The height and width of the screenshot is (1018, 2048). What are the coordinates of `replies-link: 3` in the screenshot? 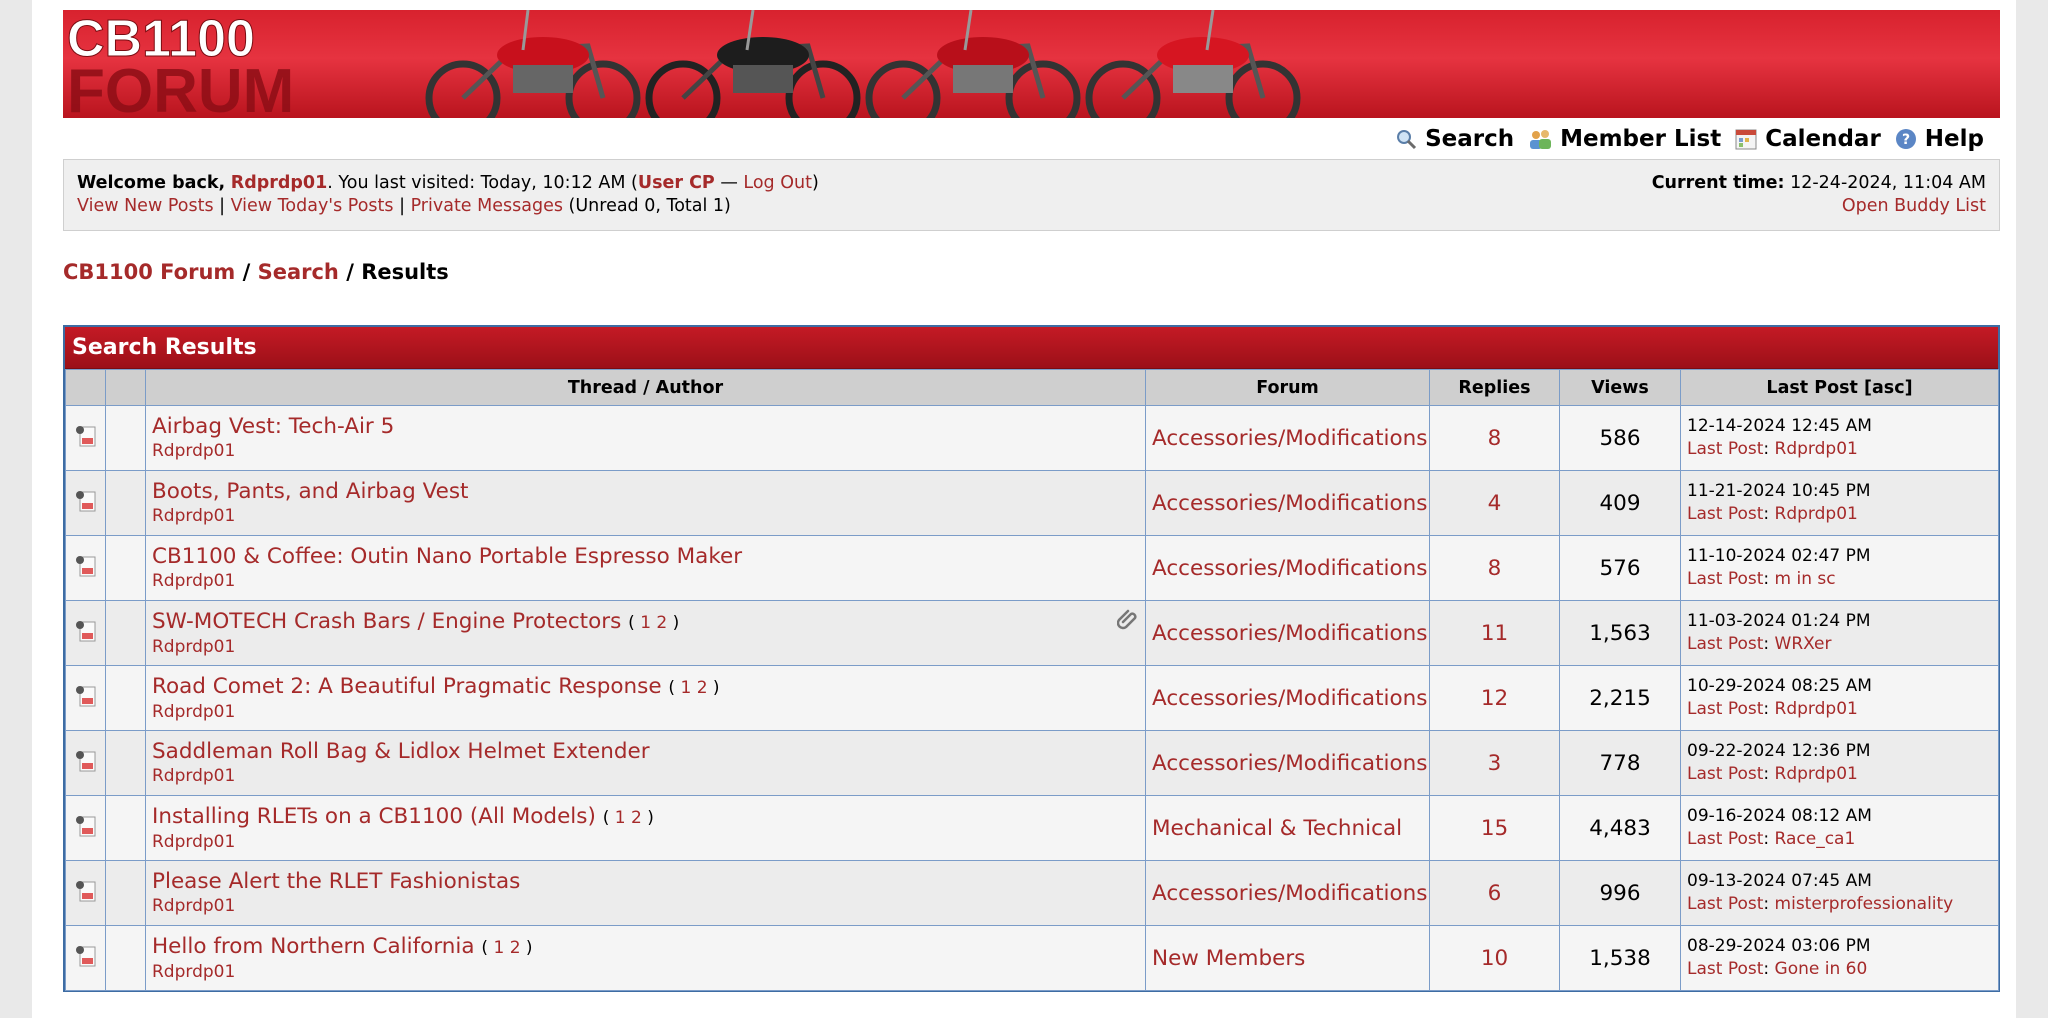 It's located at (1495, 763).